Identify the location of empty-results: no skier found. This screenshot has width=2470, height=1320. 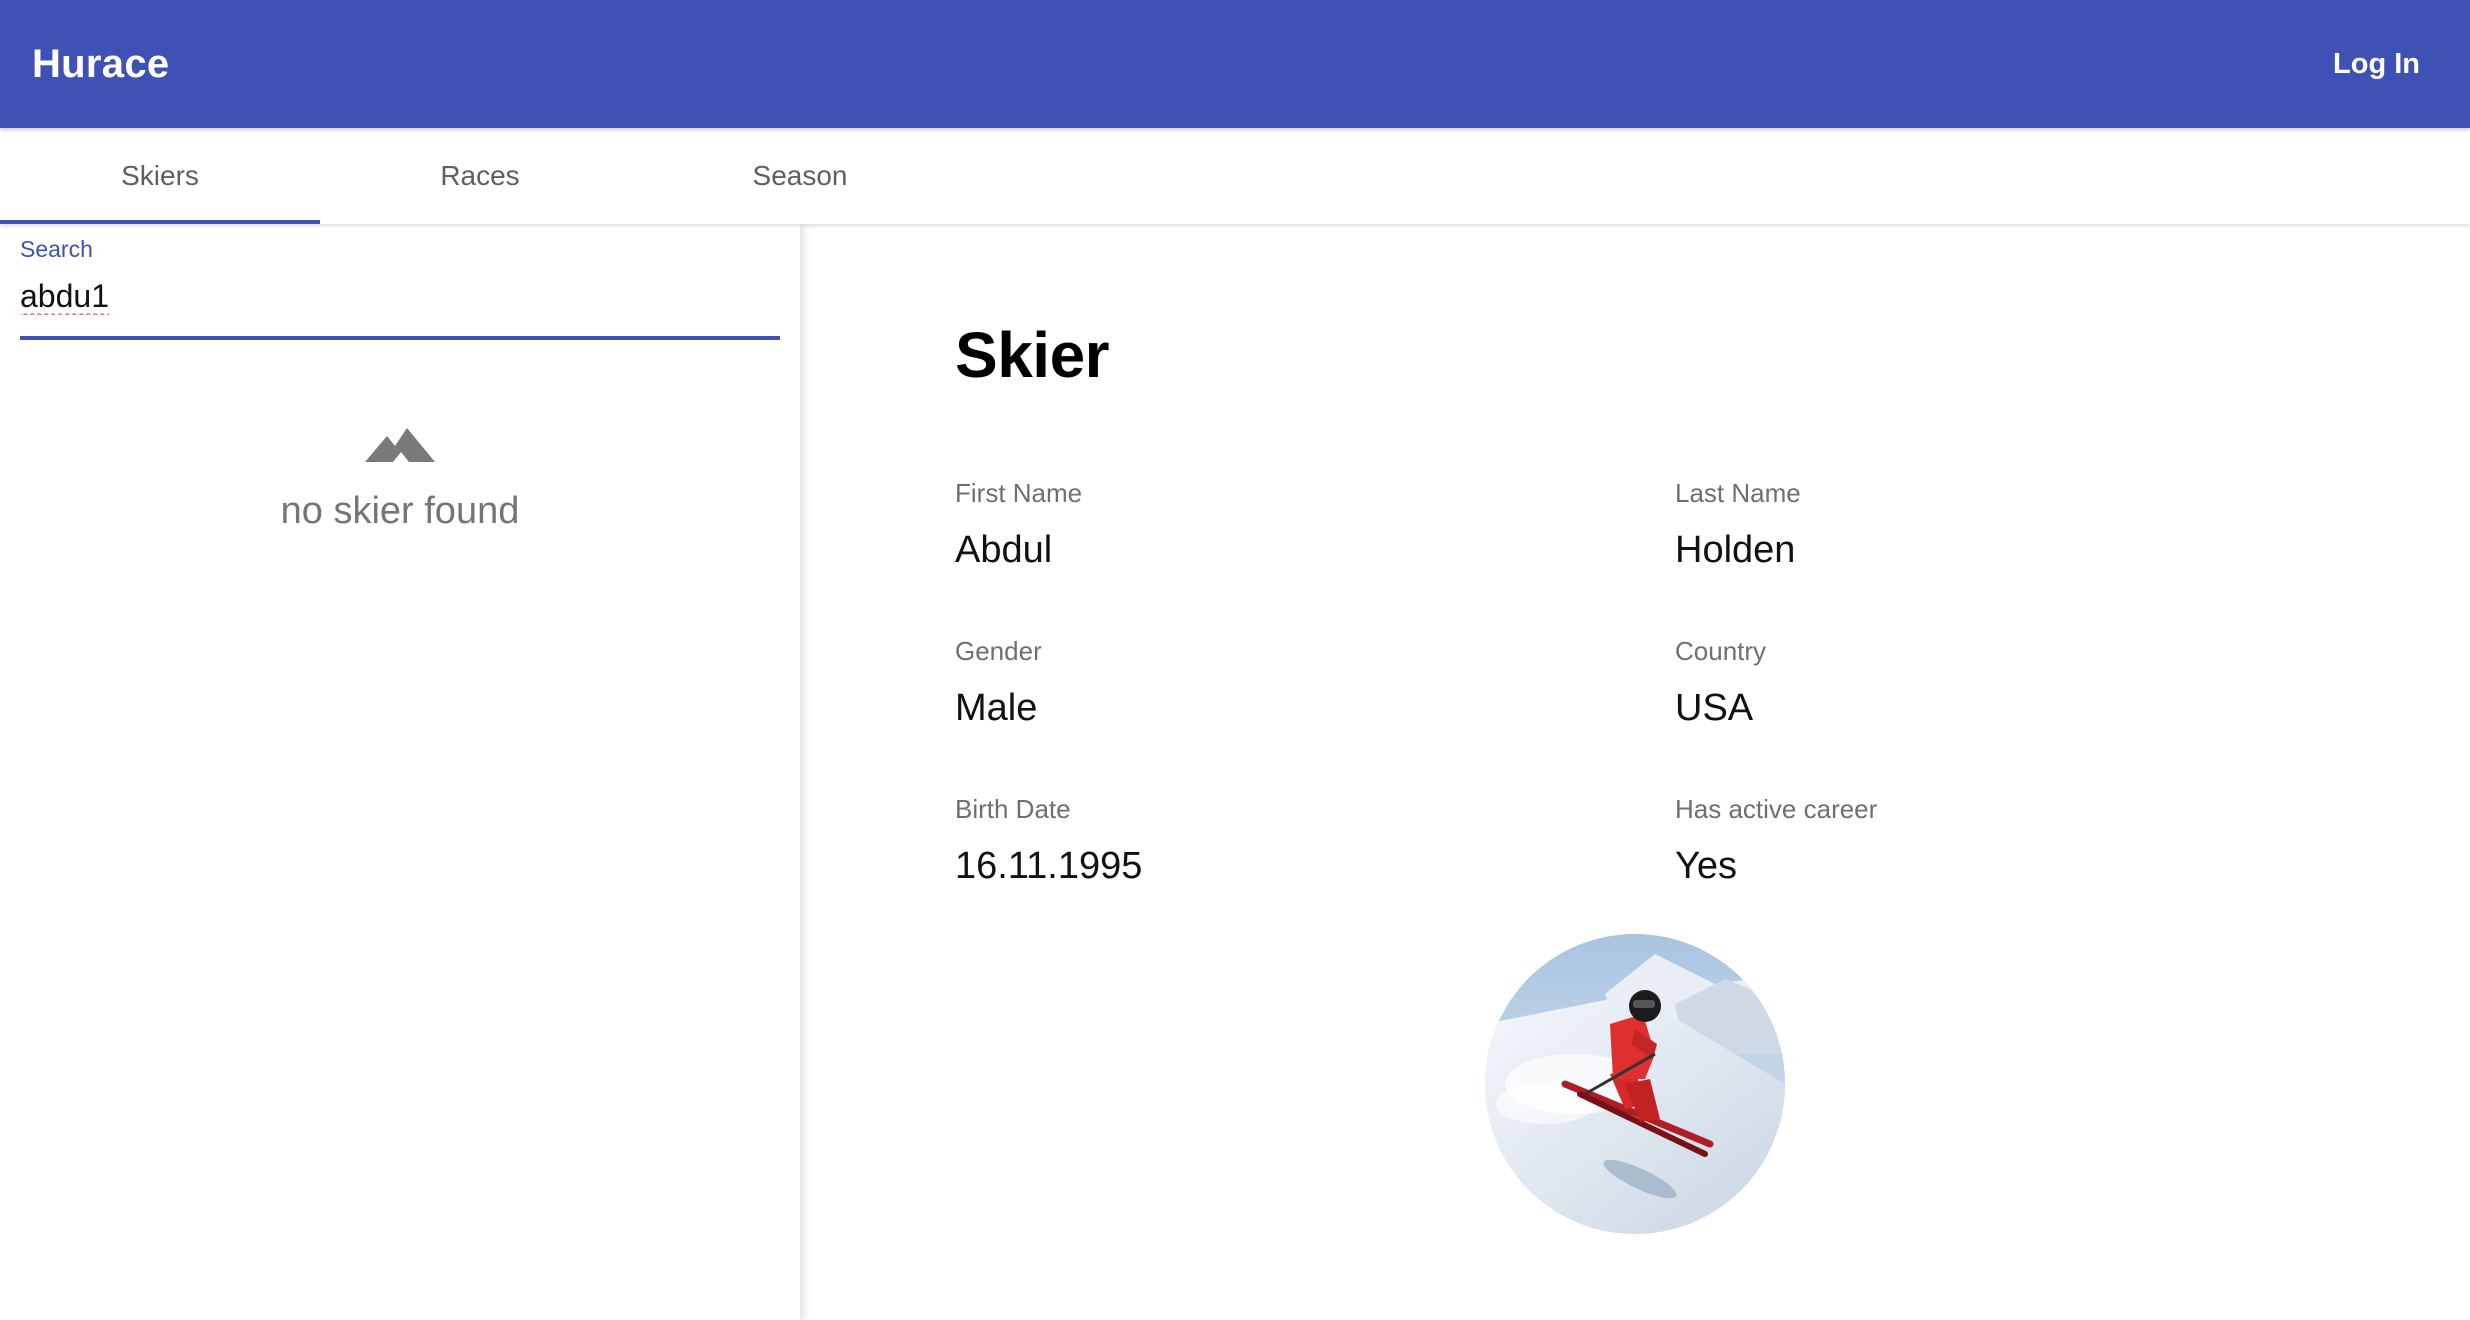
(400, 478).